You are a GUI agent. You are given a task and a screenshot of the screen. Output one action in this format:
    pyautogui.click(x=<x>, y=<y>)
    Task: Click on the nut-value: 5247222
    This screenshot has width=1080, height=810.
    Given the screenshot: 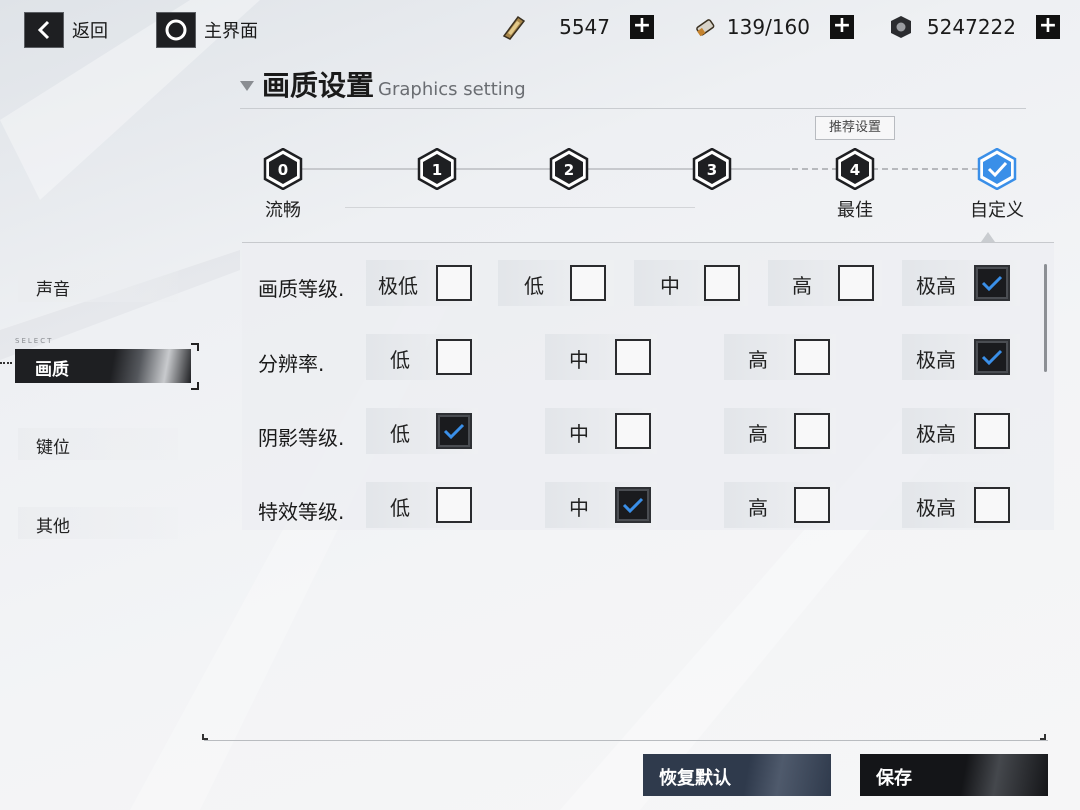 What is the action you would take?
    pyautogui.click(x=971, y=27)
    